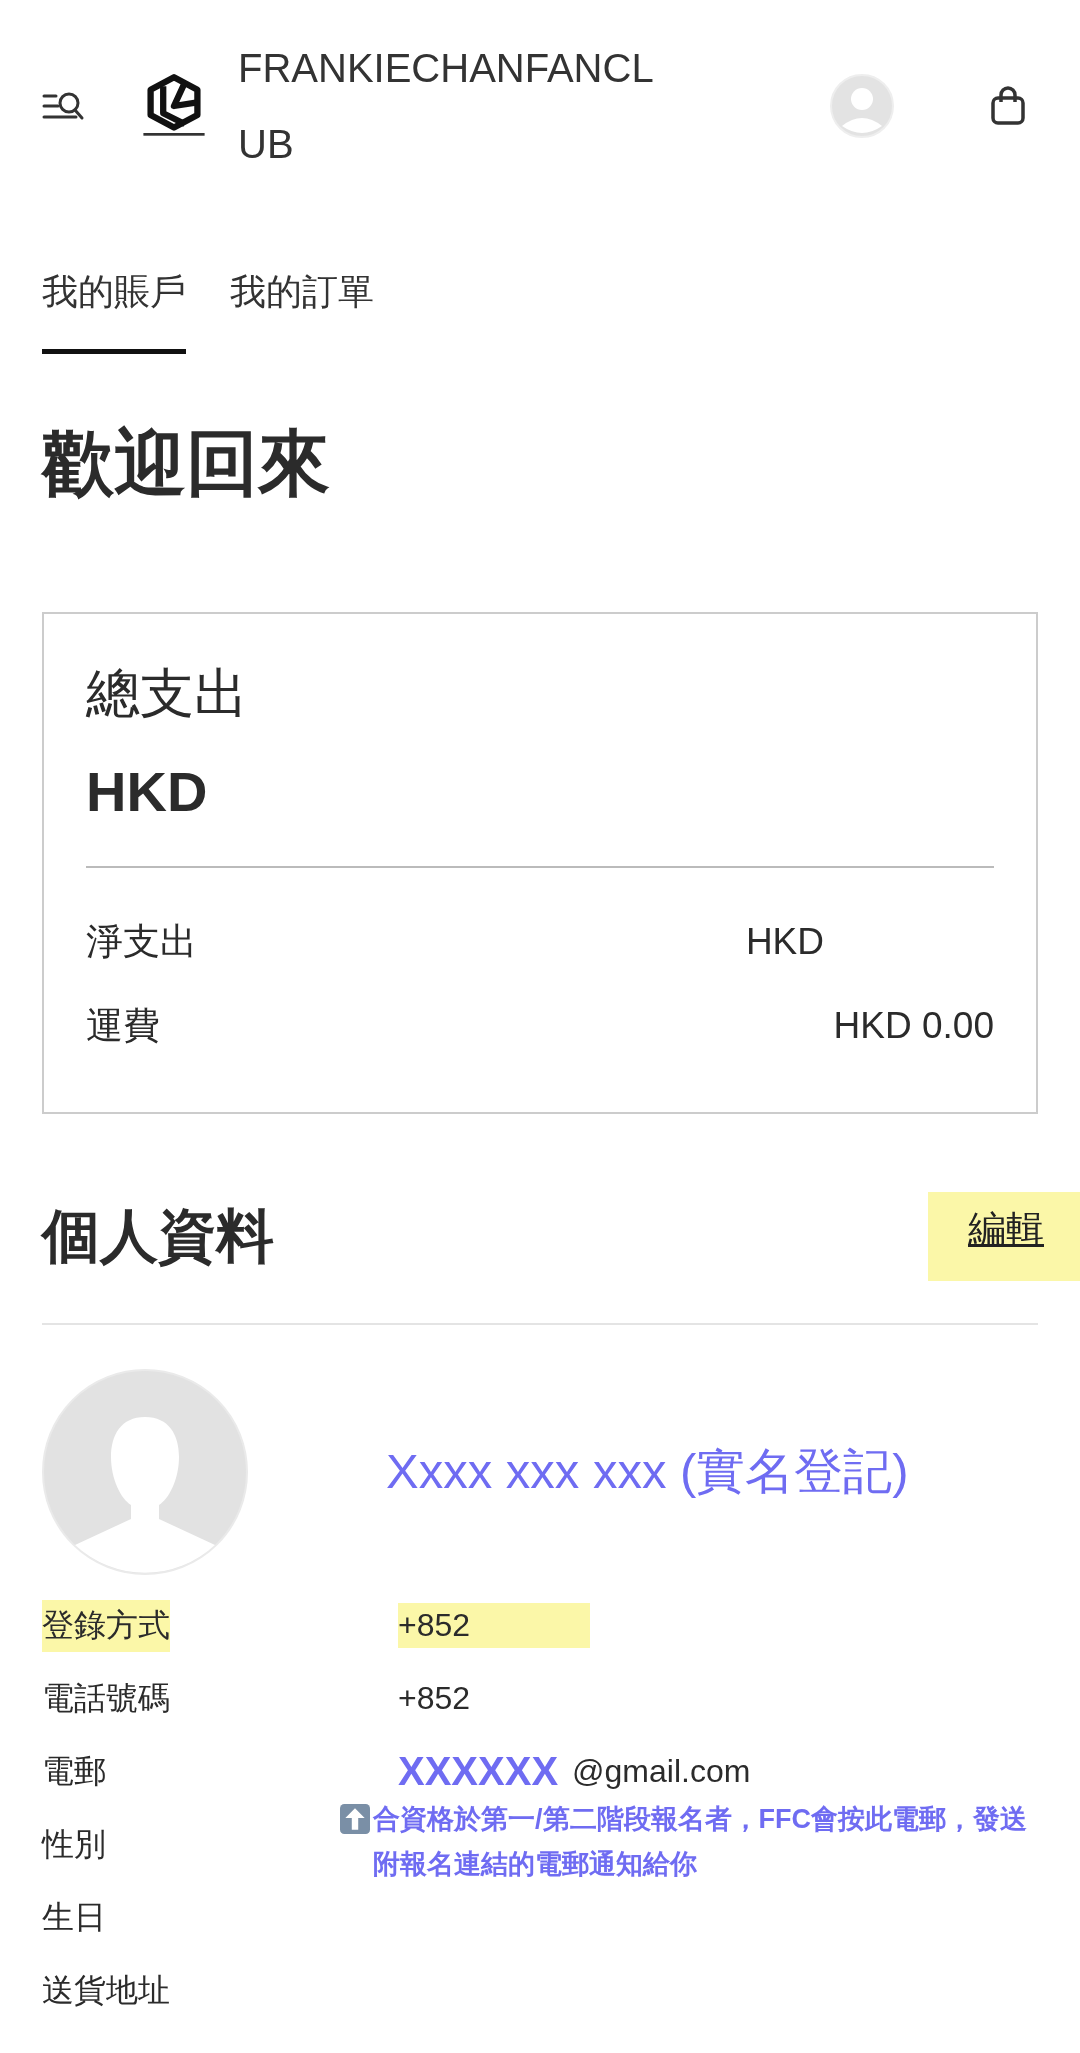  Describe the element at coordinates (106, 1698) in the screenshot. I see `field-label: 電話號碼` at that location.